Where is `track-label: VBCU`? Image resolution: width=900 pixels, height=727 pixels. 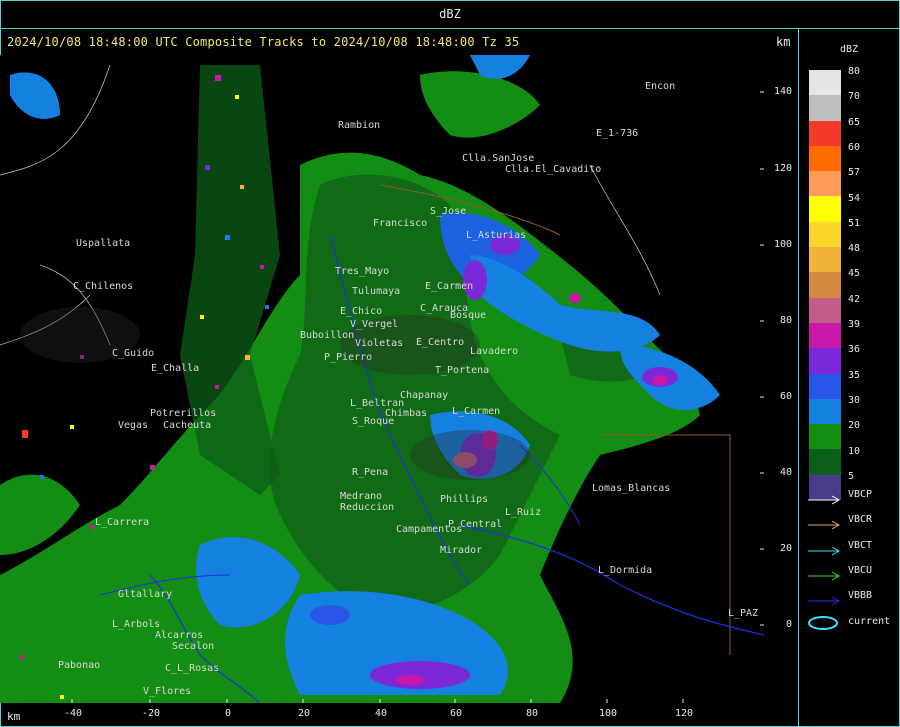
track-label: VBCU is located at coordinates (860, 570).